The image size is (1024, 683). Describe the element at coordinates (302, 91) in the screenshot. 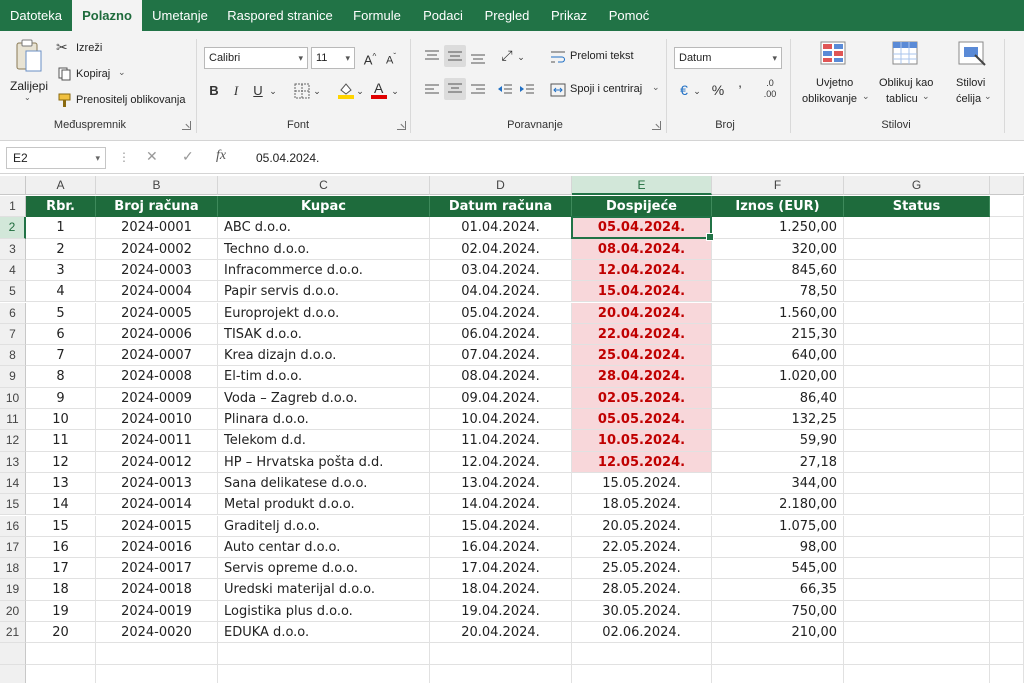

I see `borders-icon` at that location.